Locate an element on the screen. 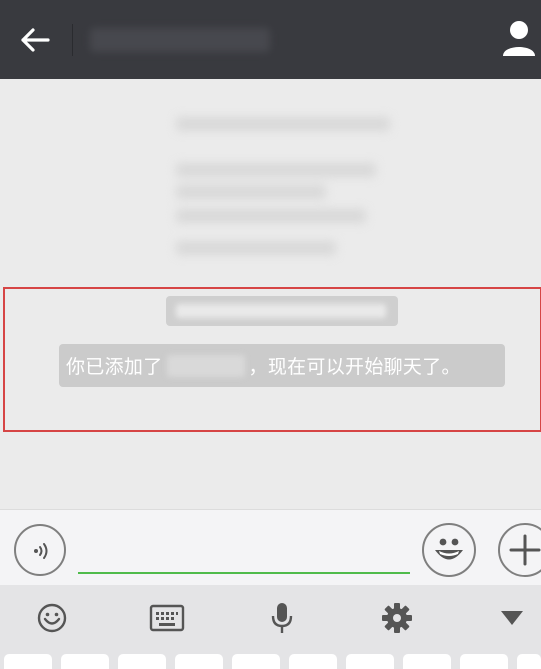 The width and height of the screenshot is (541, 669). voice-toggle-button is located at coordinates (40, 550).